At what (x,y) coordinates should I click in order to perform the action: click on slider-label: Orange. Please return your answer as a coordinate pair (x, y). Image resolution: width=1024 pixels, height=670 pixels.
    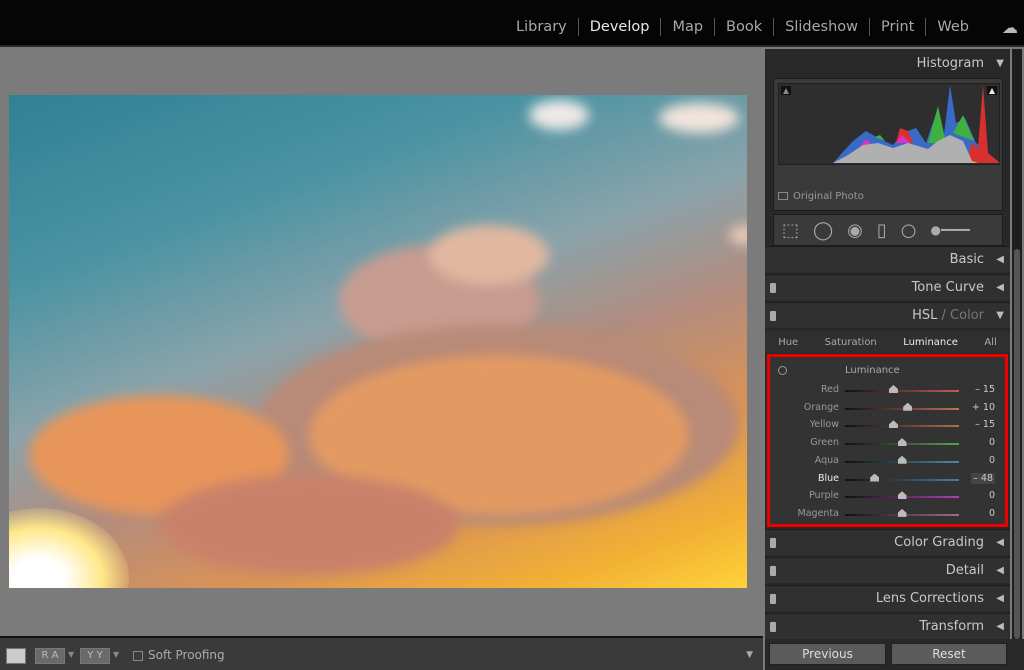
    Looking at the image, I should click on (821, 407).